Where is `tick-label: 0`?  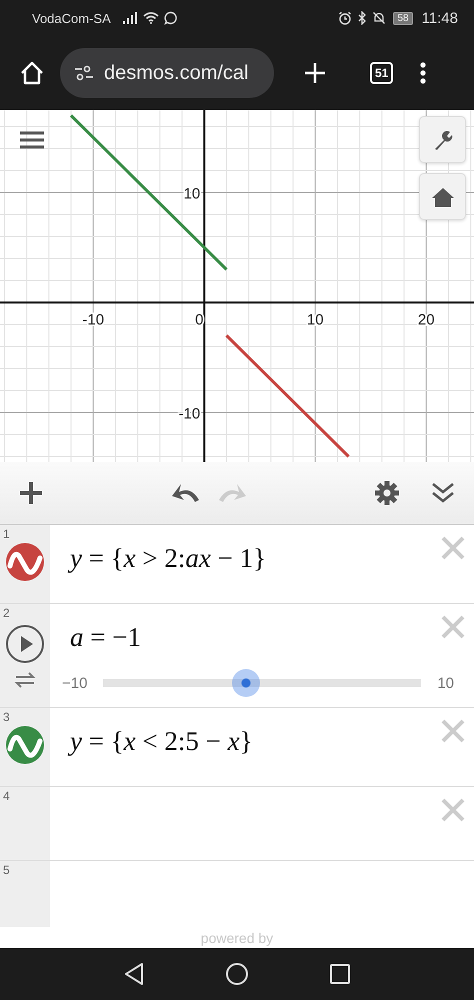 tick-label: 0 is located at coordinates (199, 320).